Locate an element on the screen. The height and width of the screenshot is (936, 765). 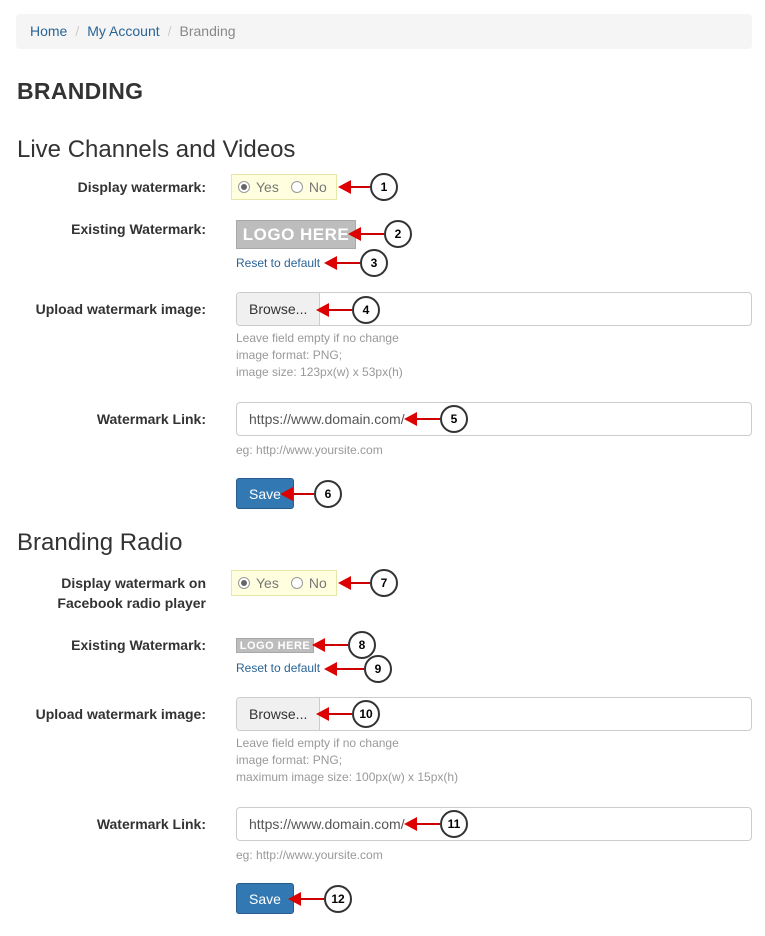
breadcrumb-home-link: Home is located at coordinates (48, 31).